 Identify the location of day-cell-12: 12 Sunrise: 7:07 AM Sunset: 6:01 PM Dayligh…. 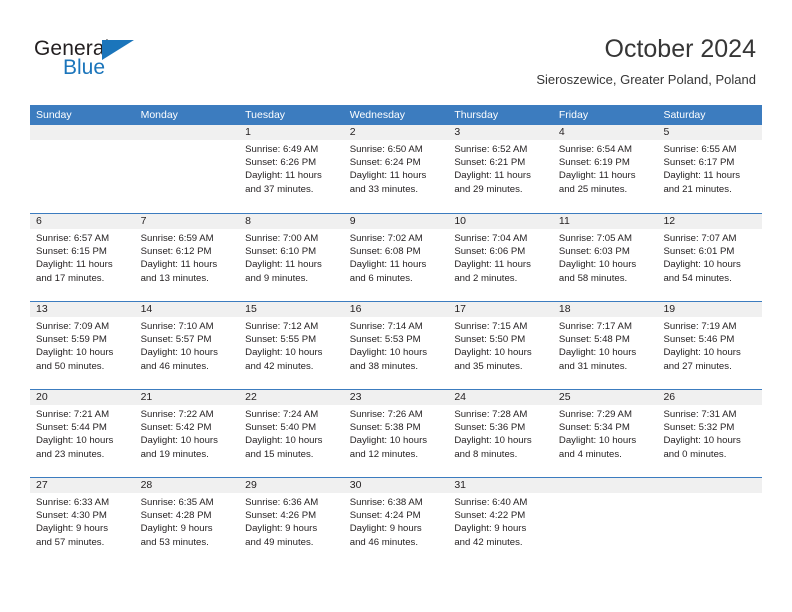
(710, 257).